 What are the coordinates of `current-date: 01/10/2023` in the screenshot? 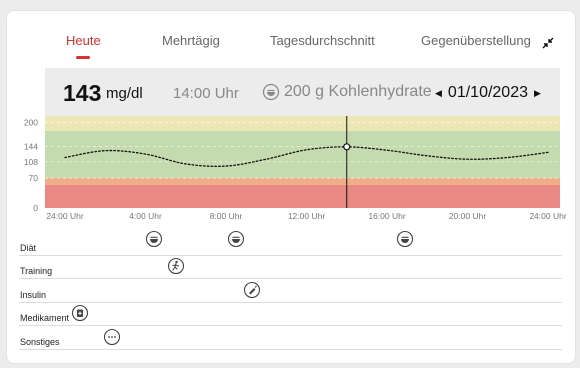 It's located at (487, 92).